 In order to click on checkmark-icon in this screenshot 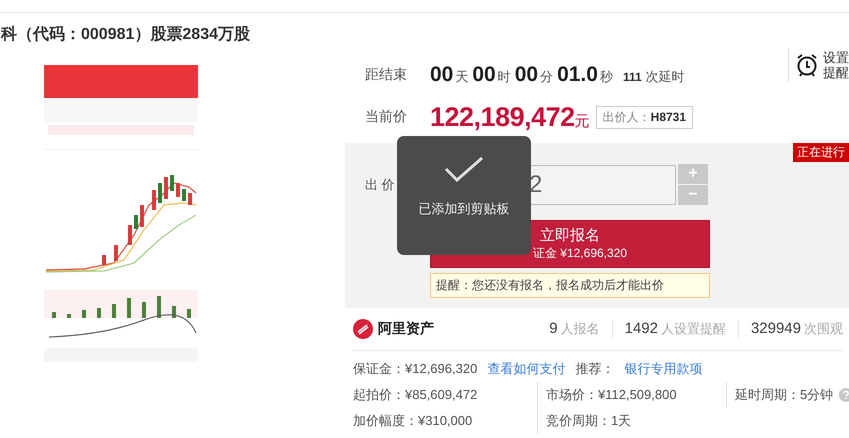, I will do `click(464, 169)`.